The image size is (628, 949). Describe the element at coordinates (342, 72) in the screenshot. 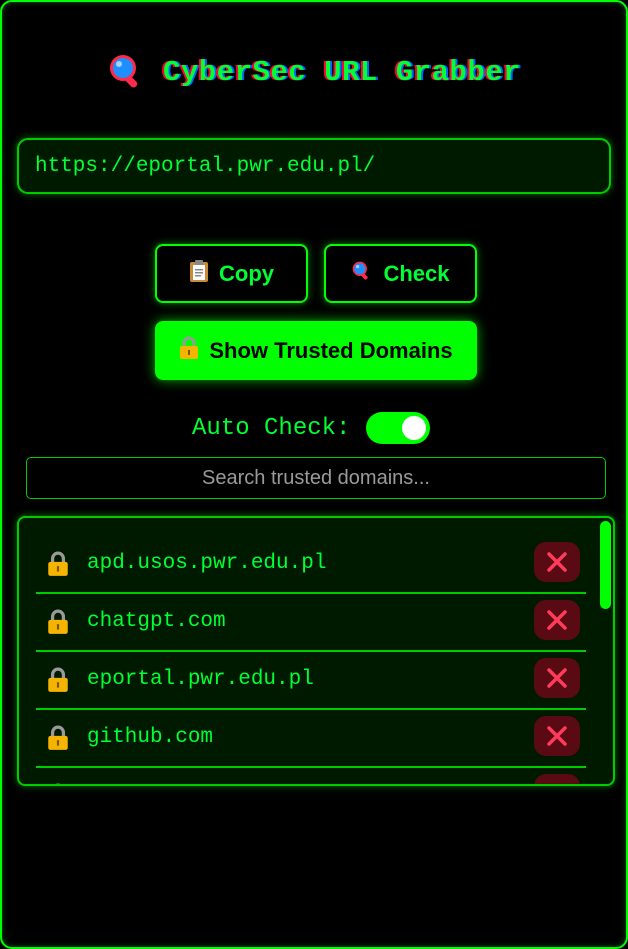

I see `app-title: CyberSec URL Grabber` at that location.